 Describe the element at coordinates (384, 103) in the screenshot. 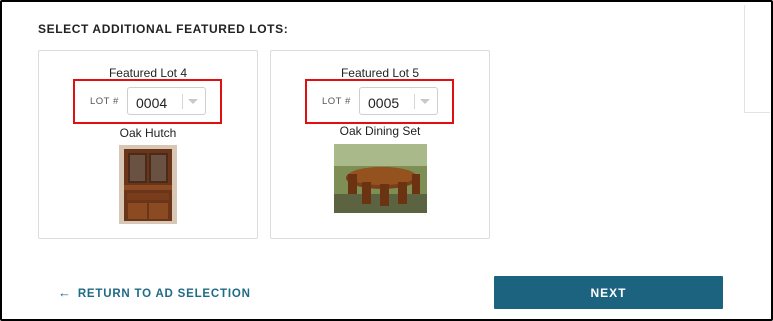

I see `lot-number-value: 0005` at that location.